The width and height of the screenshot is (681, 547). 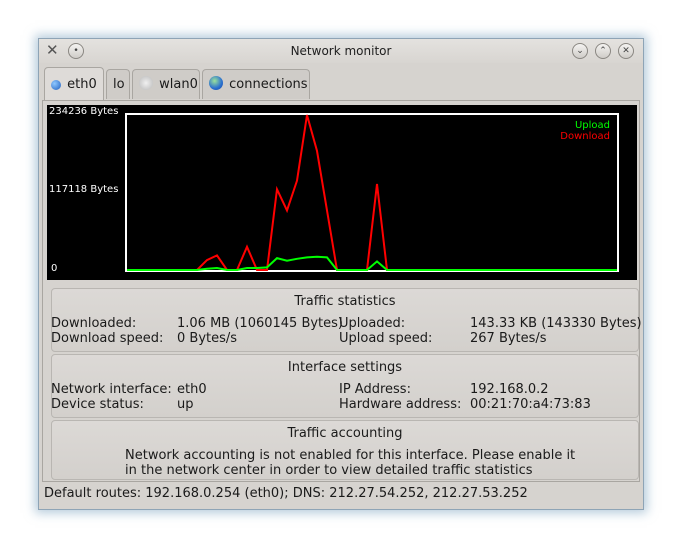 I want to click on y-tick-label: 0, so click(x=54, y=268).